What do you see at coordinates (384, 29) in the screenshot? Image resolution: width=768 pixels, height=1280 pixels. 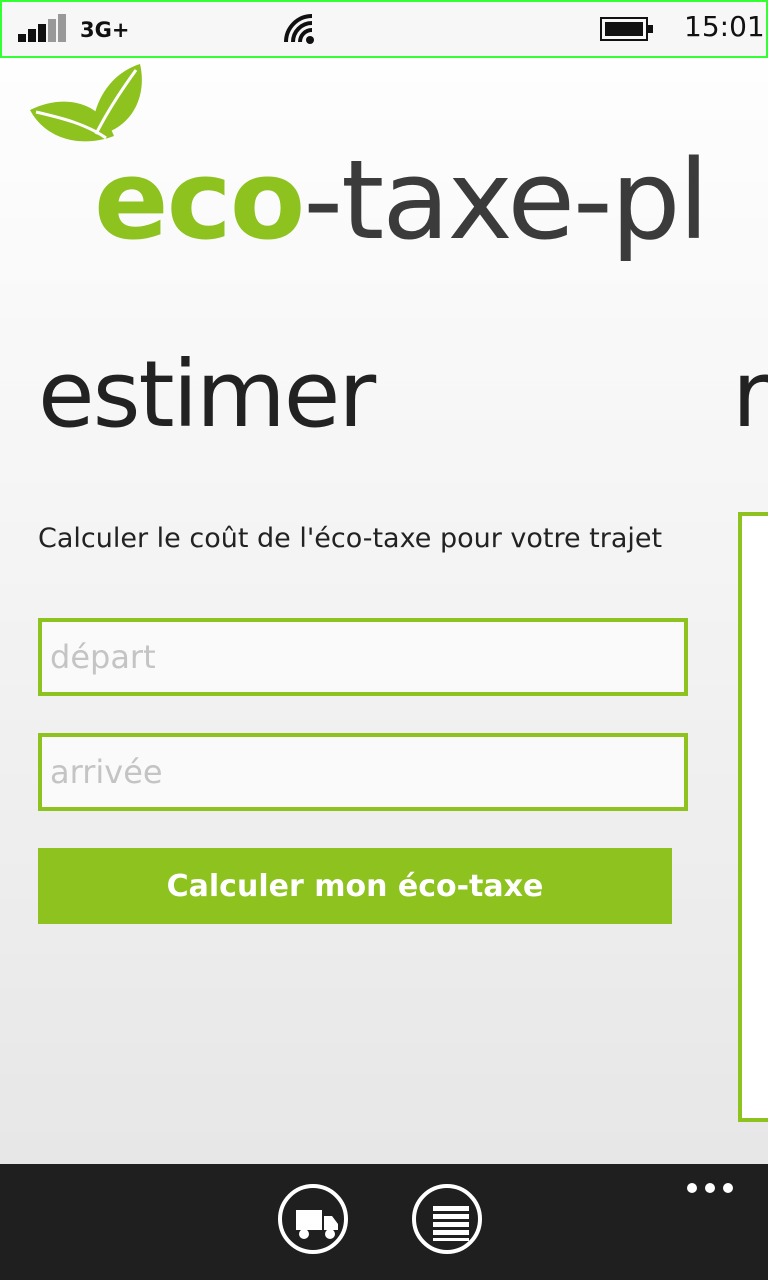 I see `status-bar: 3G+ 15:01` at bounding box center [384, 29].